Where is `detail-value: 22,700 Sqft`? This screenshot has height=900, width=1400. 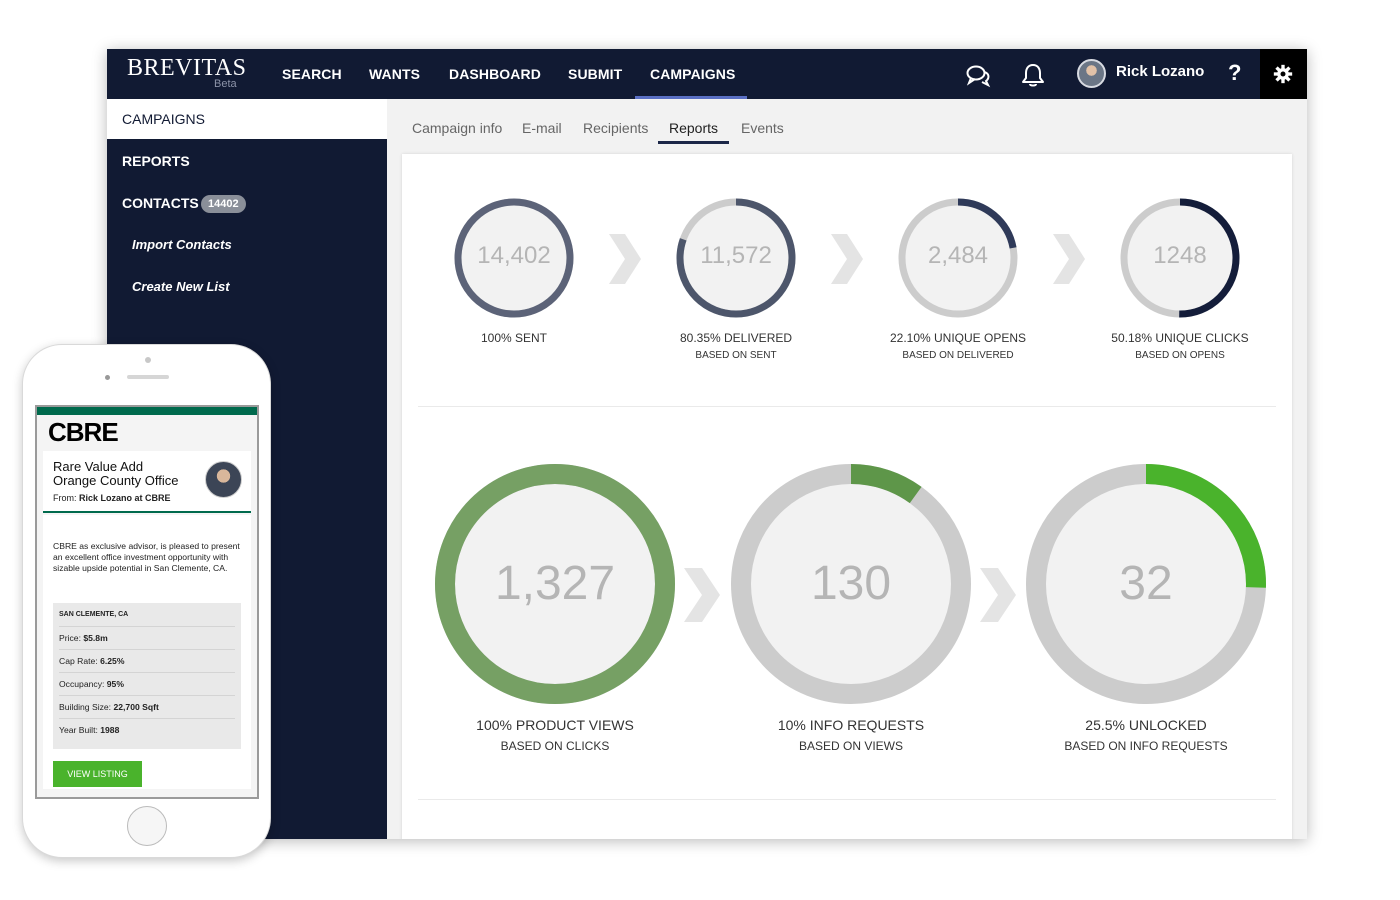 detail-value: 22,700 Sqft is located at coordinates (136, 707).